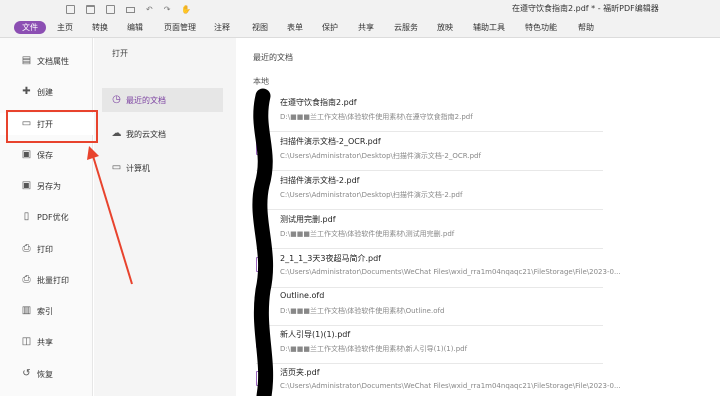 The height and width of the screenshot is (396, 720). I want to click on sidebar-item-label: 另存为, so click(49, 186).